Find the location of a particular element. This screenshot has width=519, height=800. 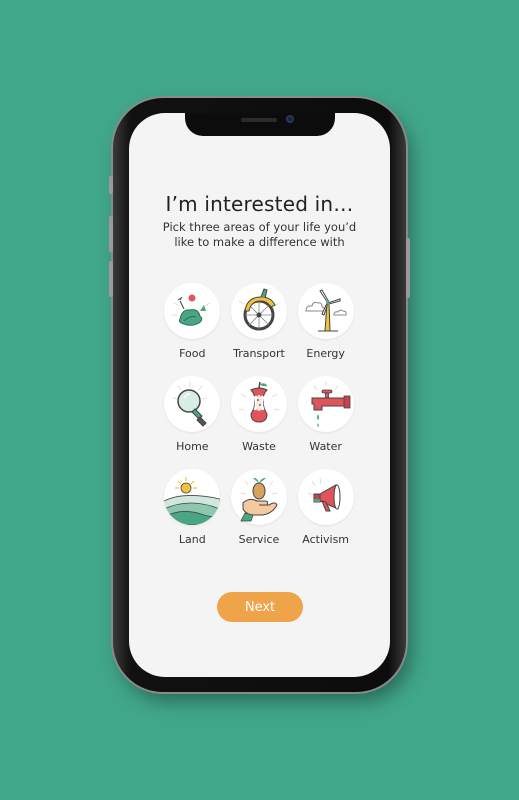

interest-home-label: Home is located at coordinates (192, 446).